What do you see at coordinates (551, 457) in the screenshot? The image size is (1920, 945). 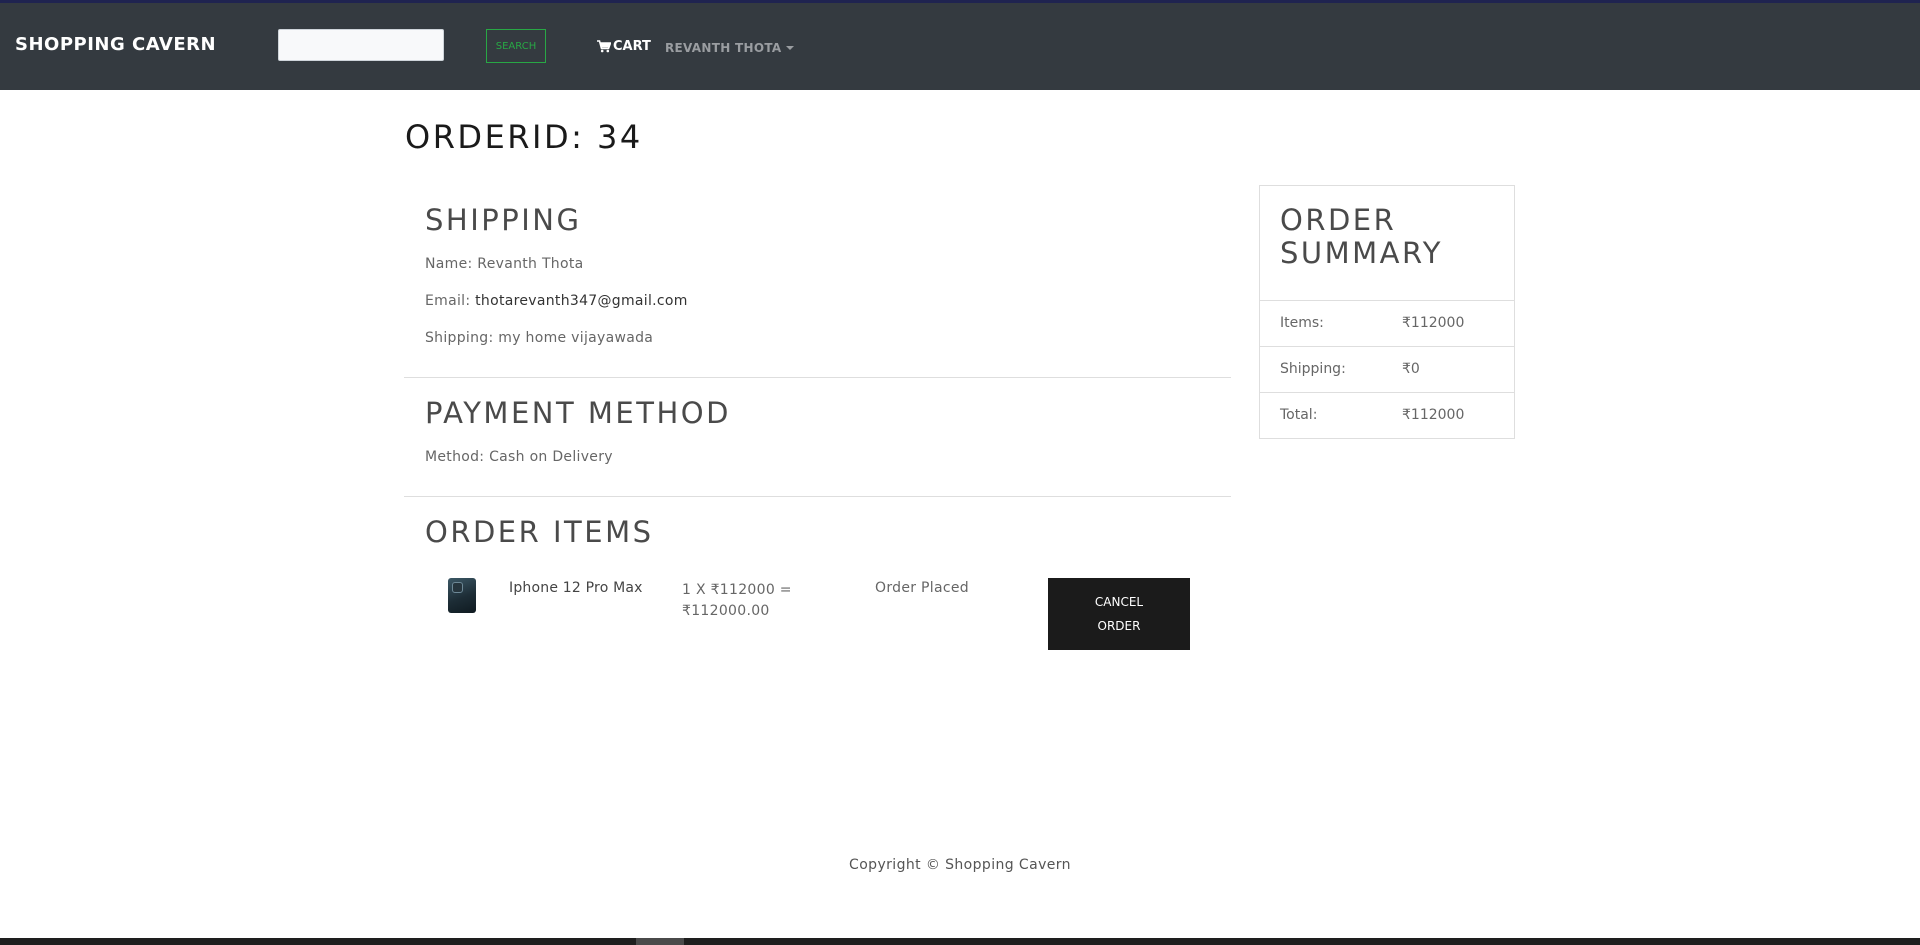 I see `payment-method-value: Cash on Delivery` at bounding box center [551, 457].